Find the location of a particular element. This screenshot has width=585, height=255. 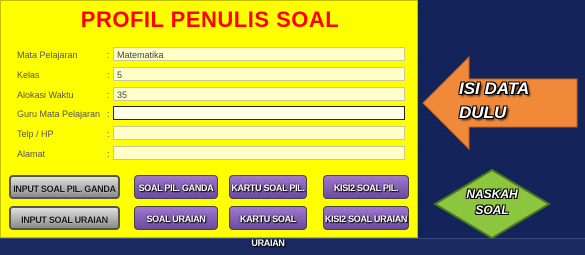

kelas-field: 5 is located at coordinates (259, 74).